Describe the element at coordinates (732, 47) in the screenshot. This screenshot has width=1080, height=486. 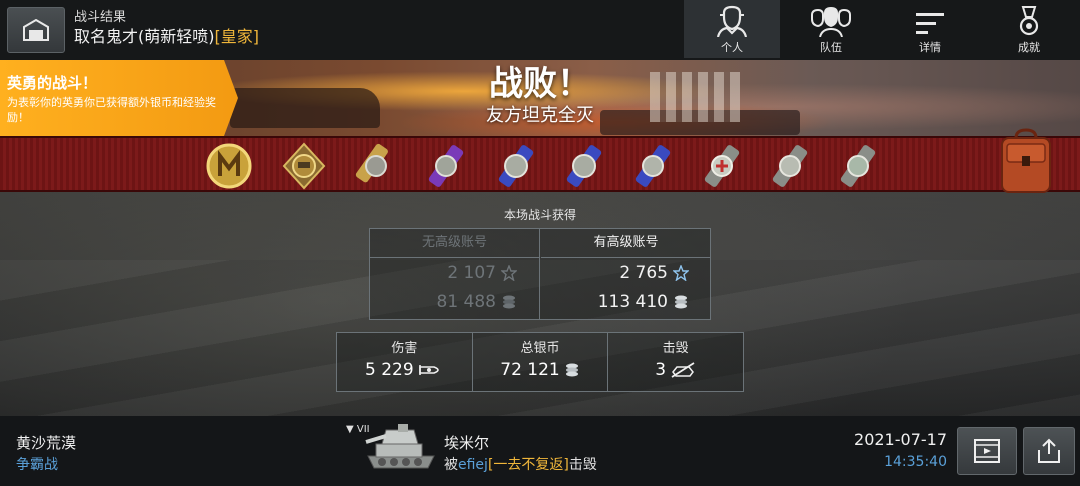
I see `tab-personal-label: 个人` at that location.